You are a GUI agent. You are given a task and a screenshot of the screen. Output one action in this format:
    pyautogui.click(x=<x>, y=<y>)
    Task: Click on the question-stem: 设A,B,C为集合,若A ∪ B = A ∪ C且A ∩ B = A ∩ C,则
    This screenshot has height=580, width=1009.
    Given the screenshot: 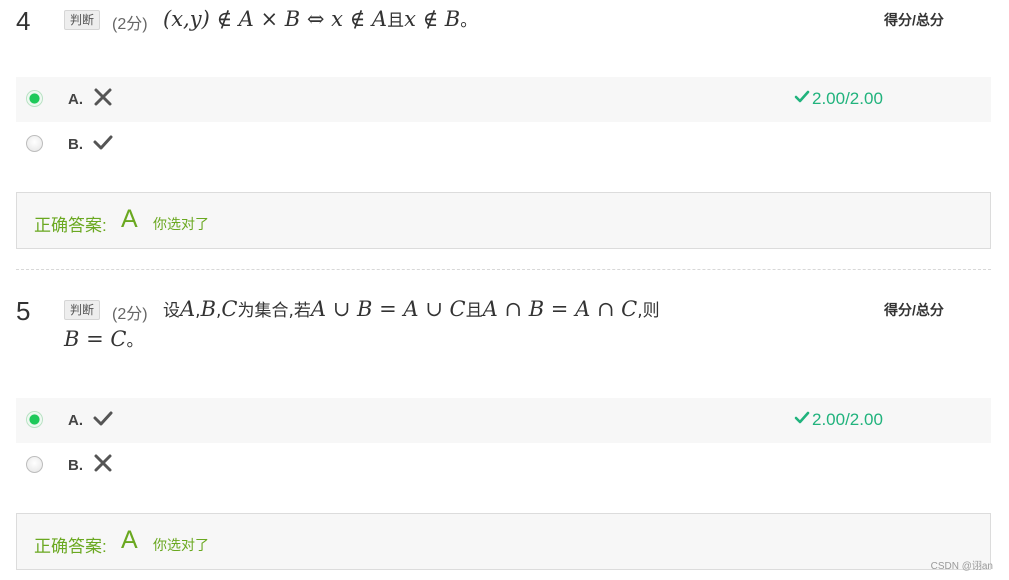 What is the action you would take?
    pyautogui.click(x=443, y=310)
    